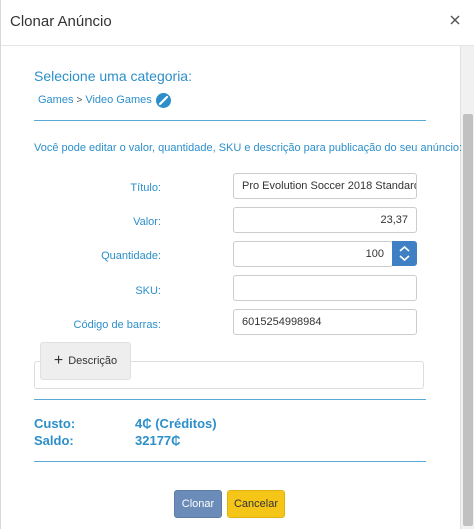 This screenshot has height=529, width=474. I want to click on plus-icon: +, so click(58, 360).